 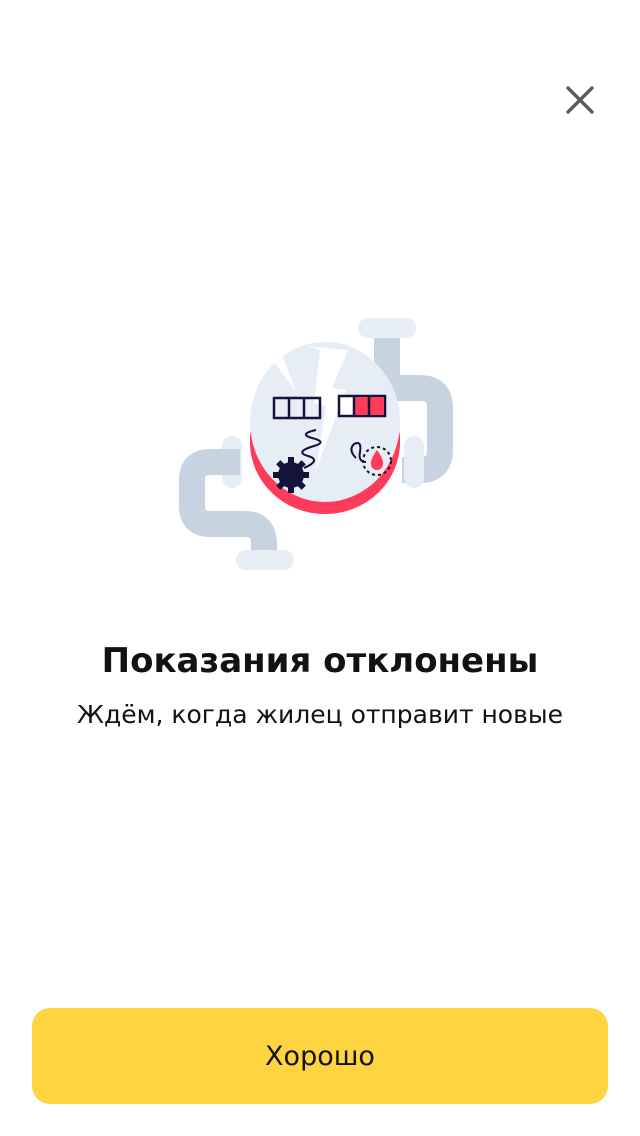 I want to click on ok-button: Хорошо, so click(x=320, y=1056).